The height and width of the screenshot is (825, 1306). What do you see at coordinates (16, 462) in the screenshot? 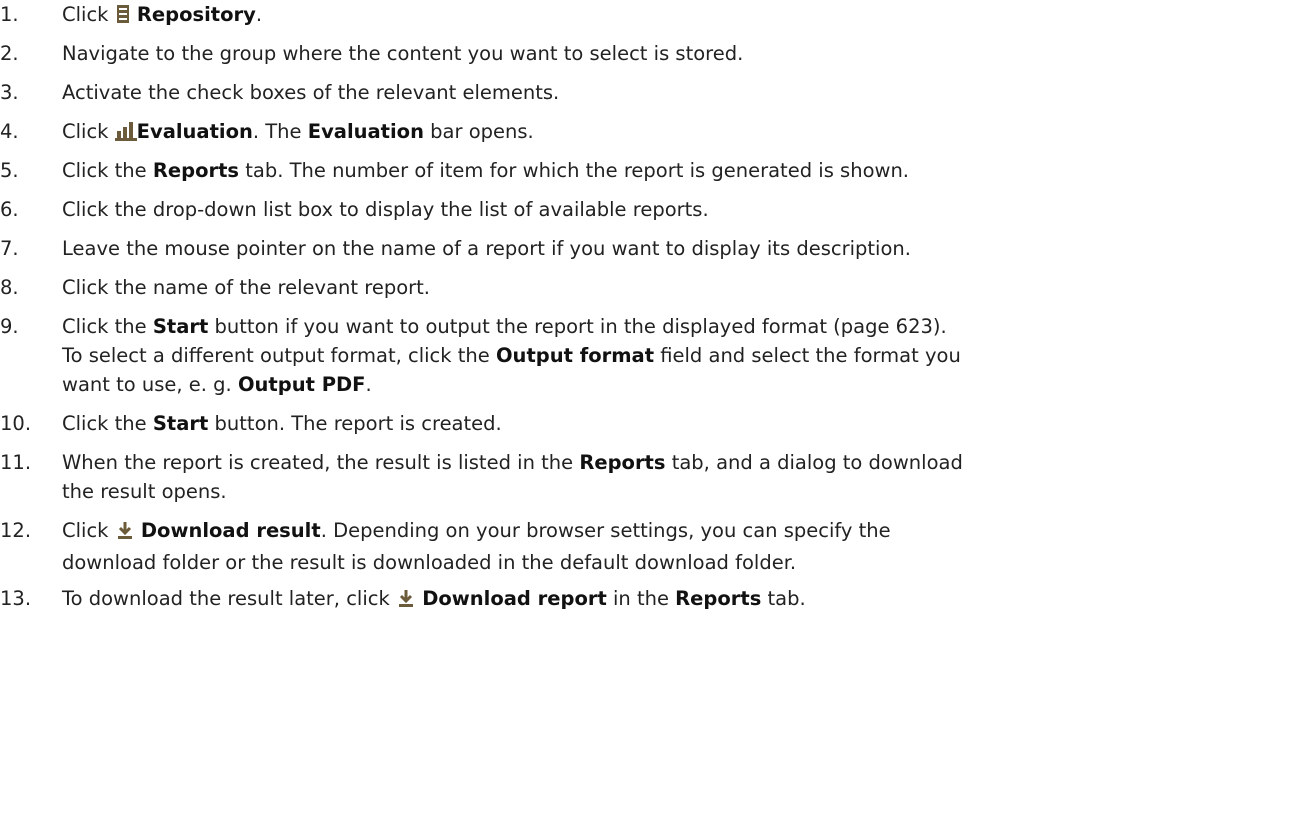
I see `step-number: 11.` at bounding box center [16, 462].